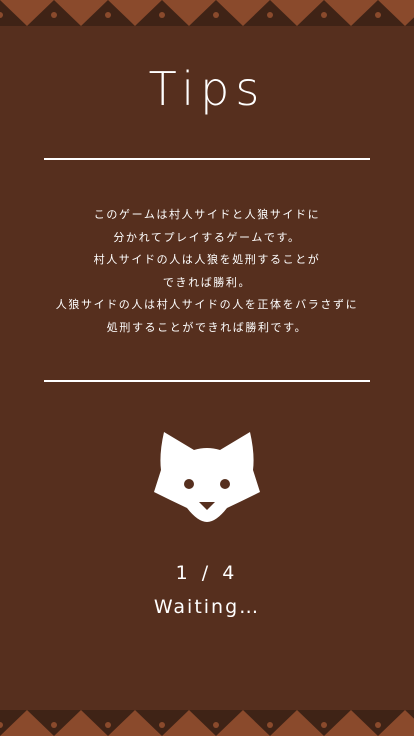 This screenshot has height=736, width=414. I want to click on tip-line: 人狼サイドの人は村人サイドの人を正体をバラさずに, so click(207, 304).